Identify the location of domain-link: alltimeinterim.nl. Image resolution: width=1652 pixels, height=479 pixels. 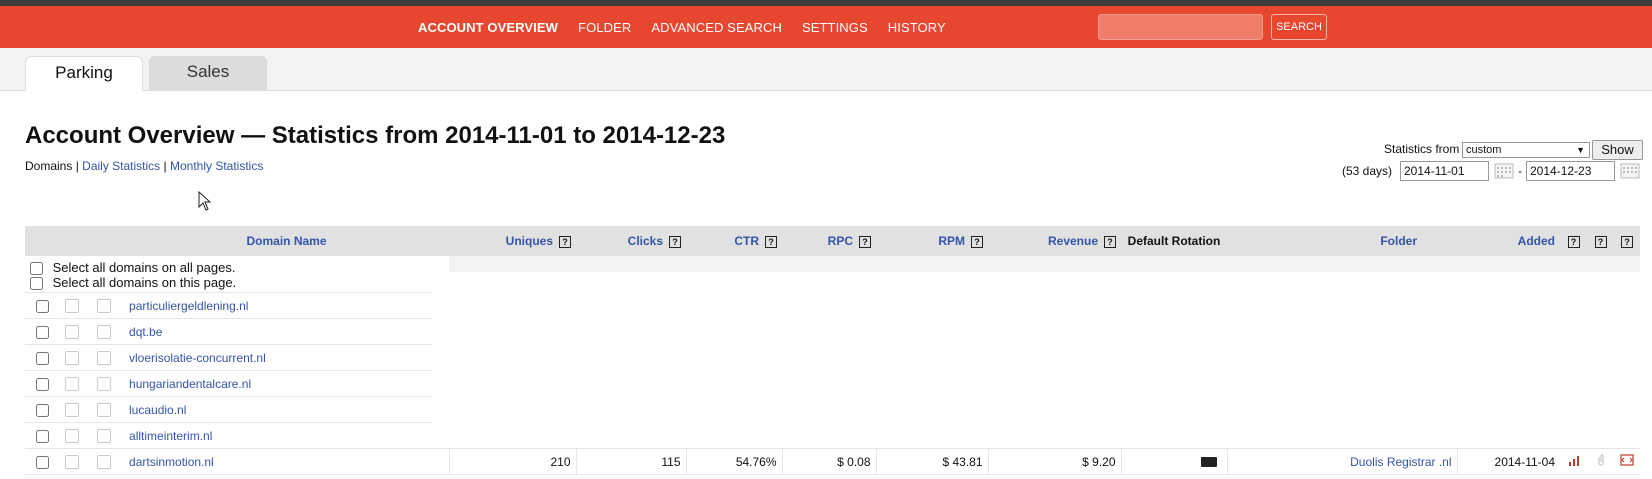
(170, 436).